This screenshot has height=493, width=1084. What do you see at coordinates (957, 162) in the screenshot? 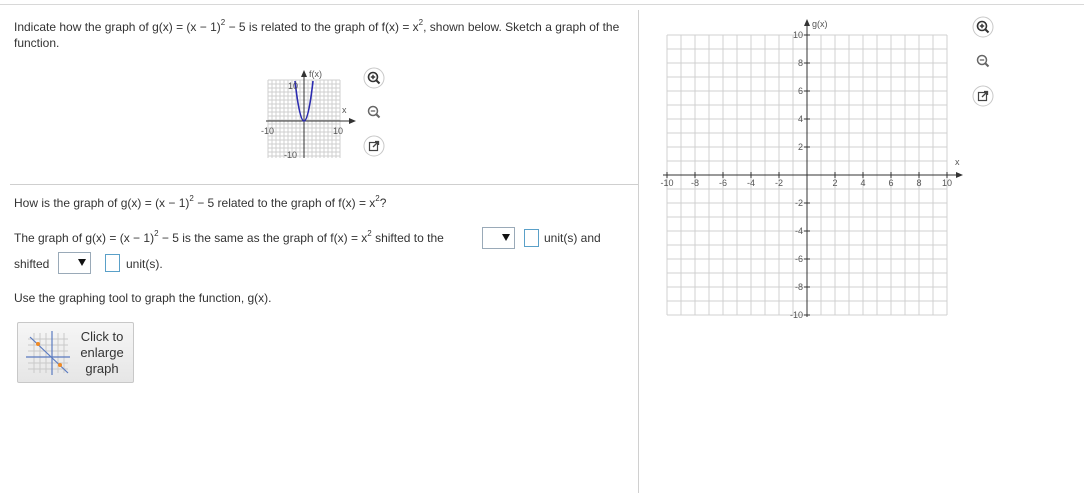
I see `g-xlabel: x` at bounding box center [957, 162].